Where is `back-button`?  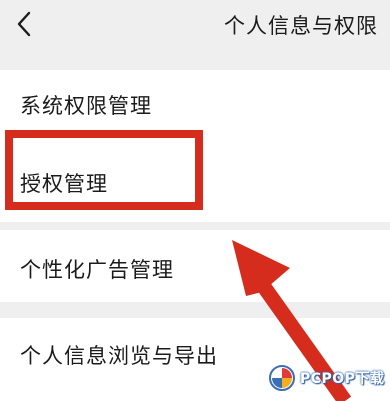
back-button is located at coordinates (24, 24).